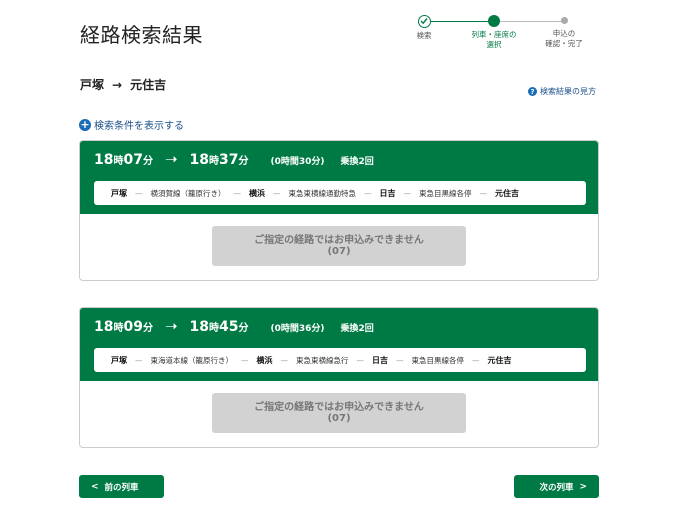 This screenshot has height=510, width=679. I want to click on pending-step-dot, so click(564, 20).